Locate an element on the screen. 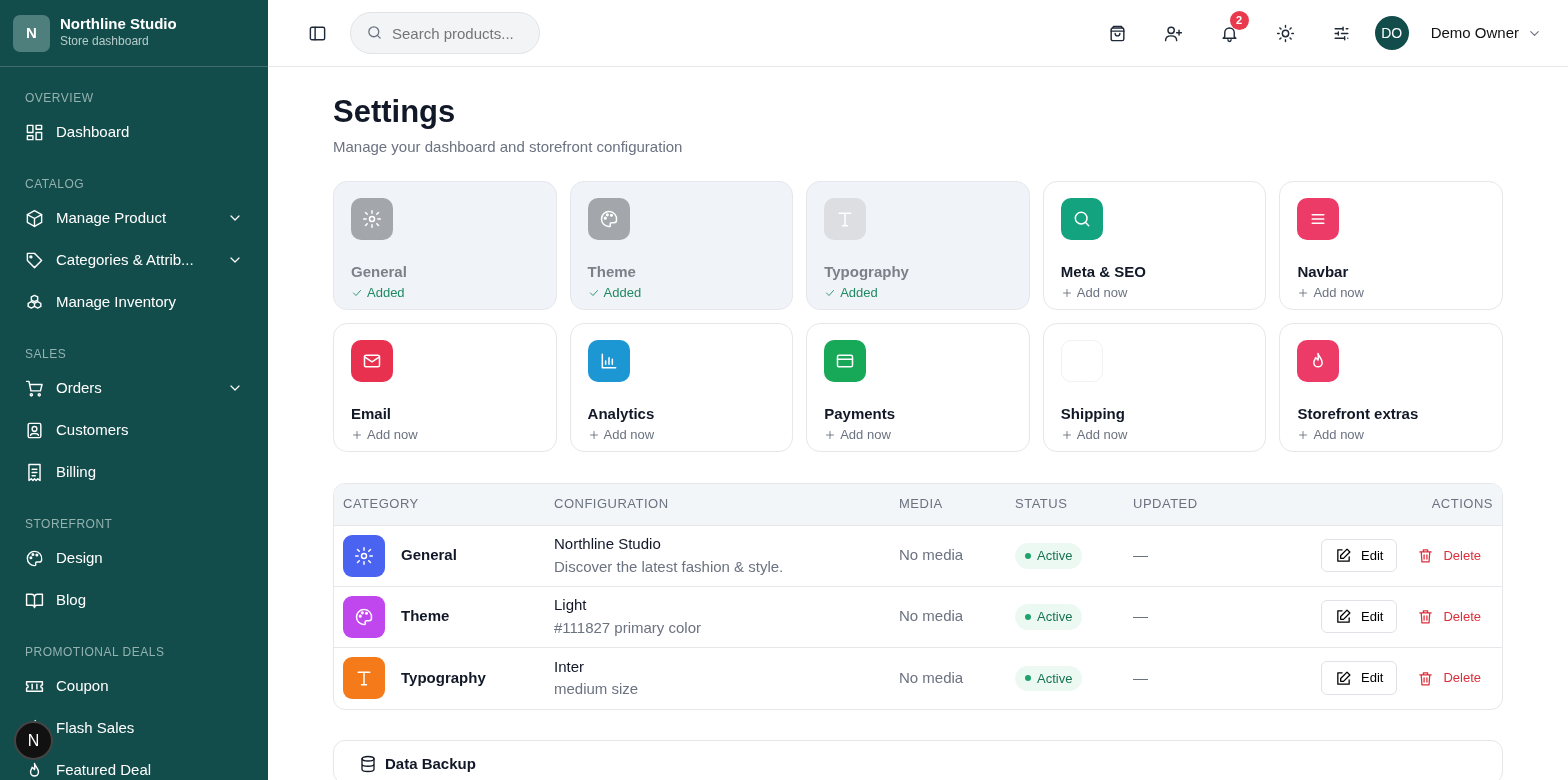 The width and height of the screenshot is (1568, 780). settings-module-card: General Added is located at coordinates (445, 245).